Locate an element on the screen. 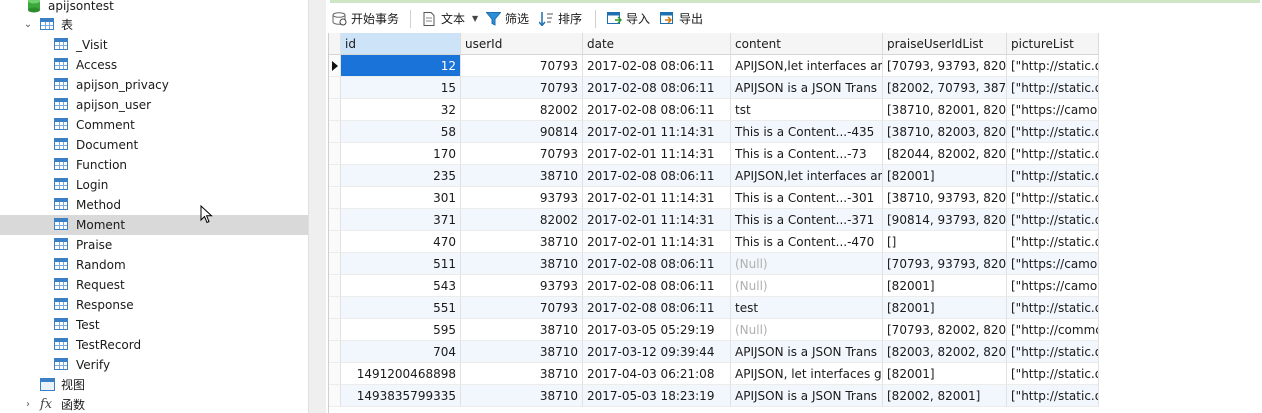 The width and height of the screenshot is (1262, 413). cell-praiseUserIdList: [90814, 93793, 82003 is located at coordinates (945, 220).